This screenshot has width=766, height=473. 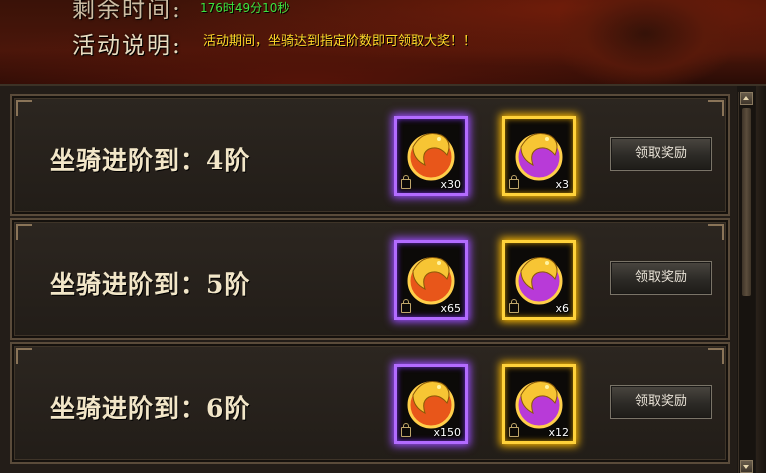 What do you see at coordinates (746, 202) in the screenshot?
I see `scrollbar-thumb` at bounding box center [746, 202].